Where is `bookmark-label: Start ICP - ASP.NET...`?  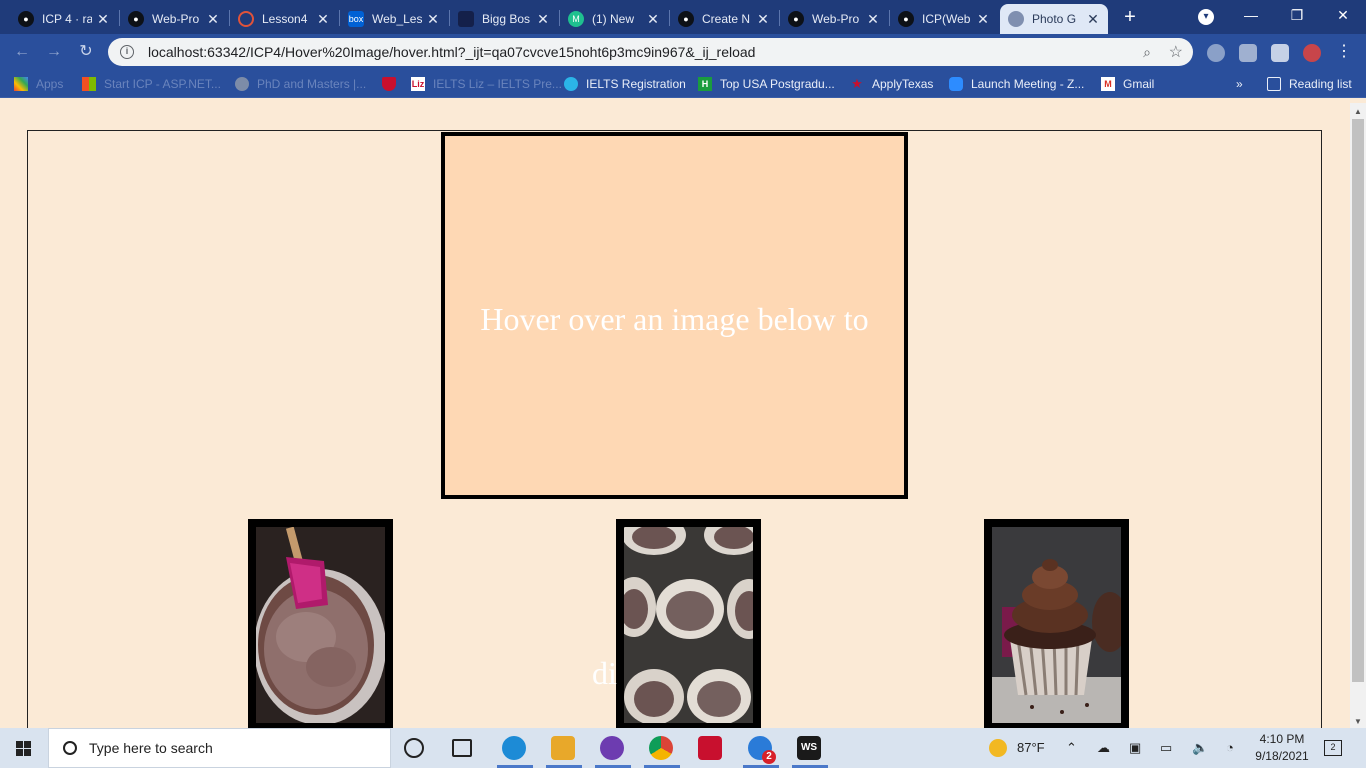
bookmark-label: Start ICP - ASP.NET... is located at coordinates (162, 84).